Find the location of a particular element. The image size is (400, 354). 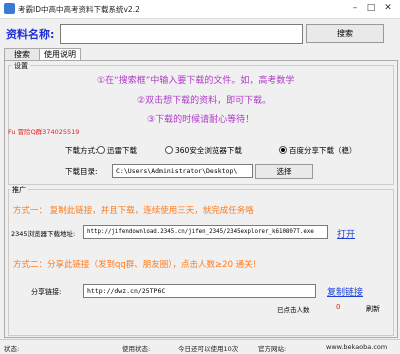

download-method-label: 下载方式: is located at coordinates (81, 150).